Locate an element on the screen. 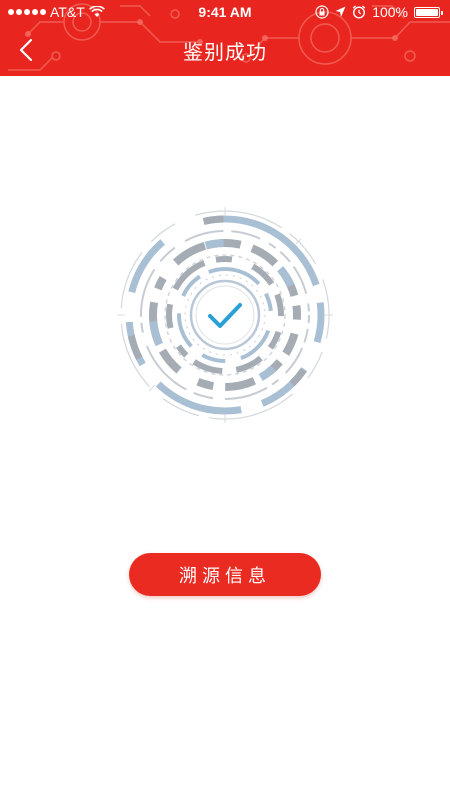 The height and width of the screenshot is (800, 450). battery-percent: 100% is located at coordinates (390, 12).